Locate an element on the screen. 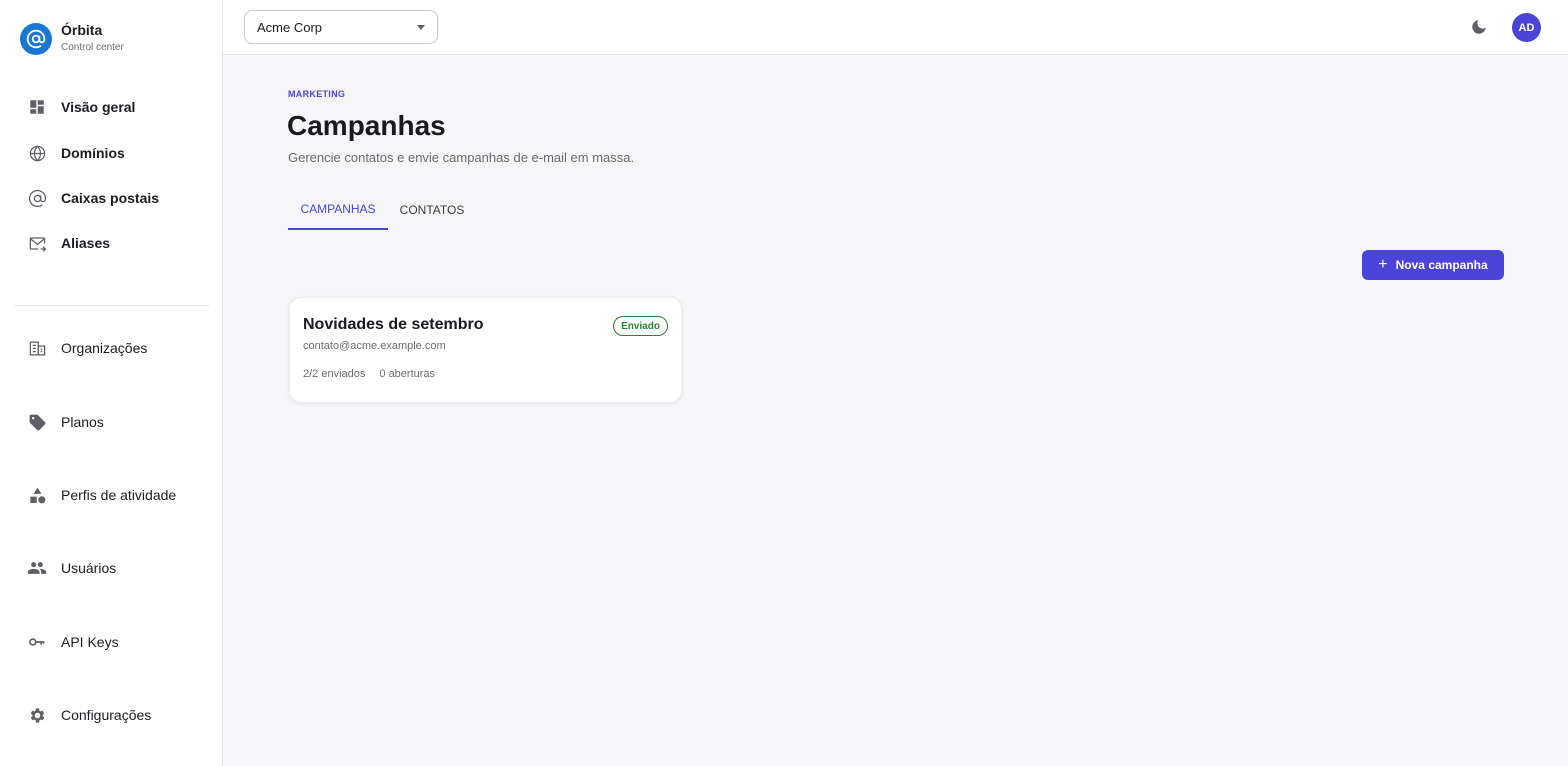 This screenshot has width=1568, height=766. sidebar-item-label: Perfis de atividade is located at coordinates (119, 495).